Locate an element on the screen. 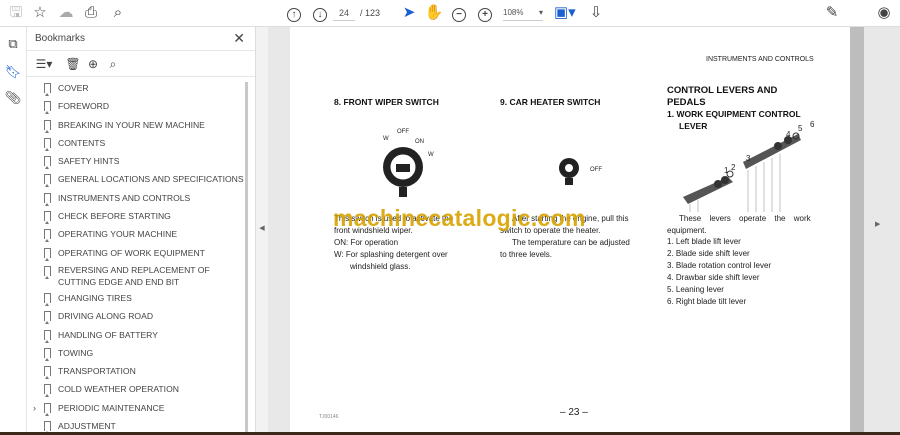 This screenshot has width=900, height=435. find-bookmark-icon: ⌕ is located at coordinates (113, 64).